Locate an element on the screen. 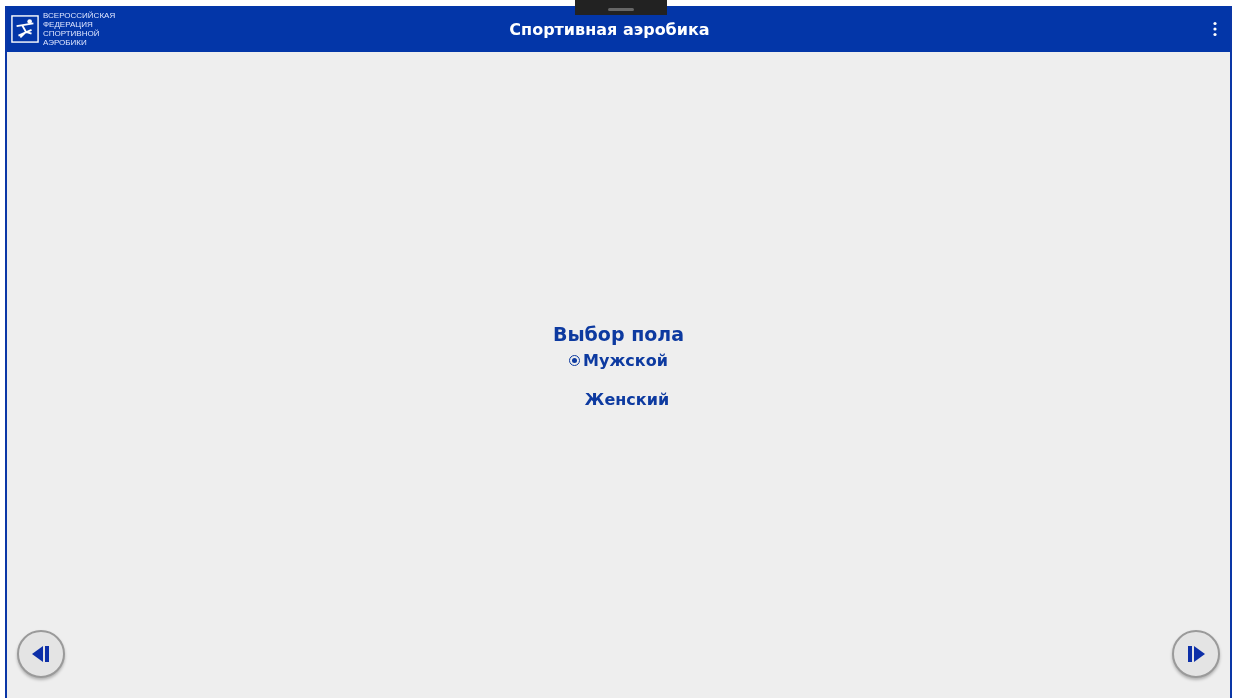 The image size is (1237, 698). logo-text: ФЕДЕРАЦИЯ is located at coordinates (68, 24).